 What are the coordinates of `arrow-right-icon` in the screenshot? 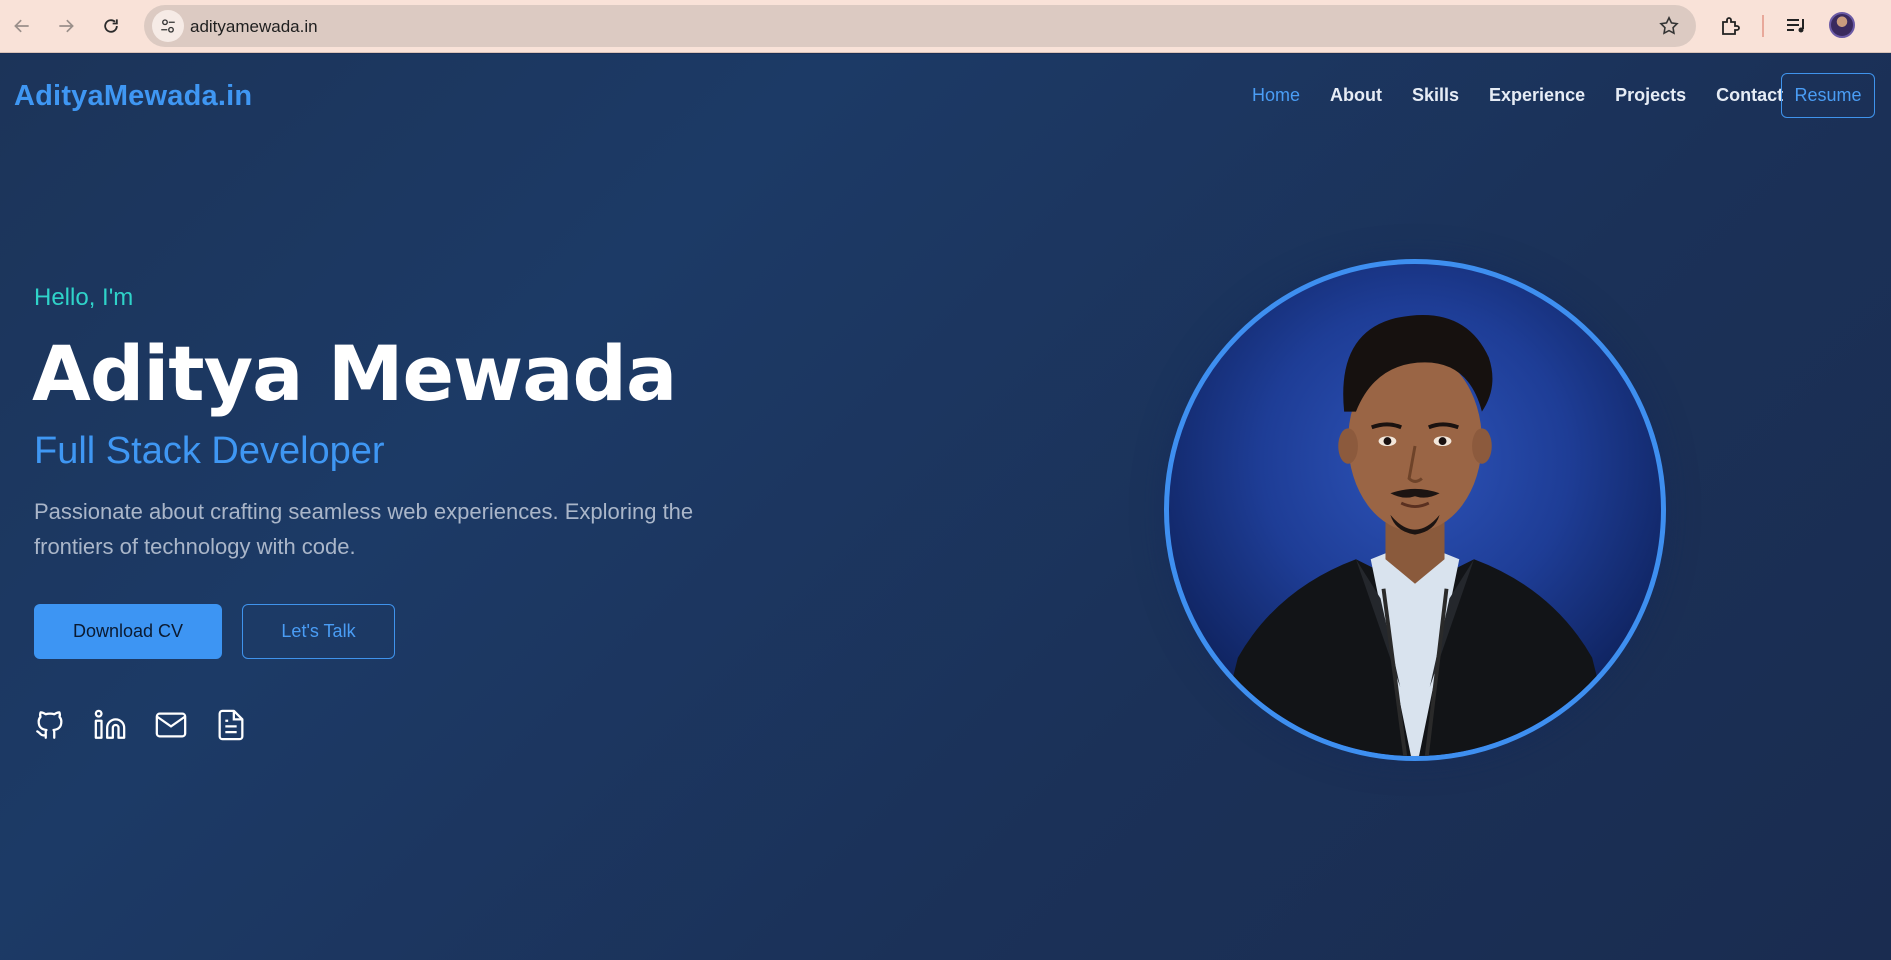 It's located at (66, 26).